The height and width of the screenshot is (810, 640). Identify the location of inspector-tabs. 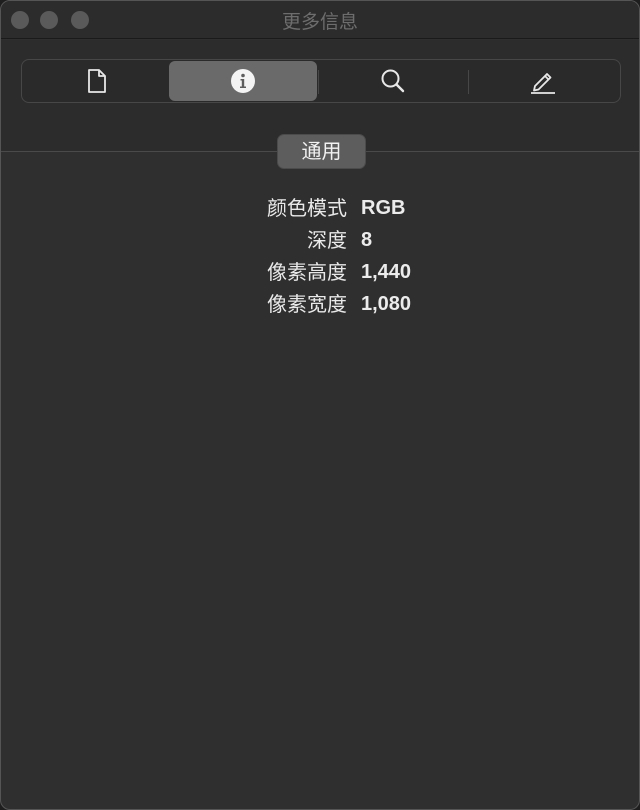
(321, 81).